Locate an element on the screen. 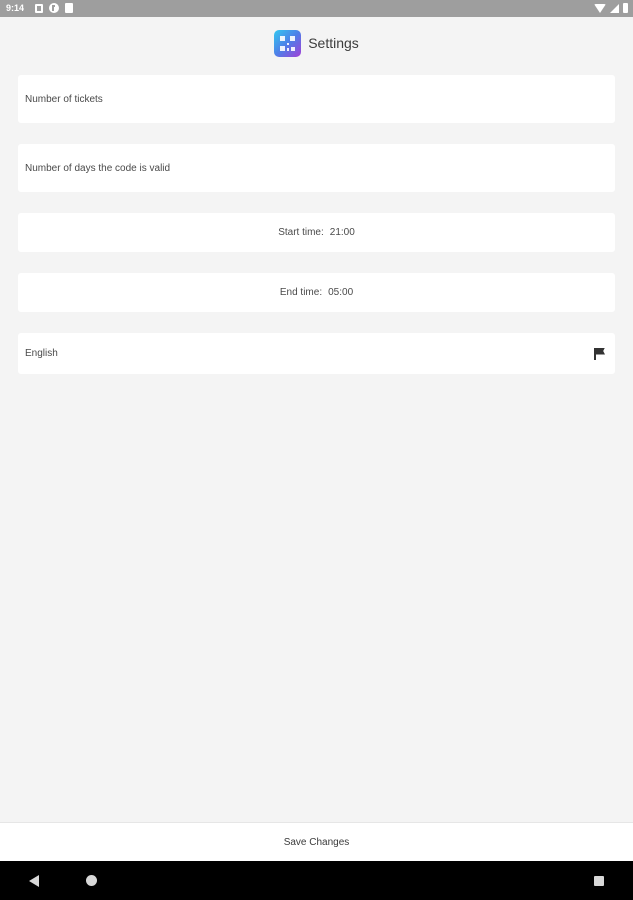  save-changes-button: Save Changes is located at coordinates (316, 841).